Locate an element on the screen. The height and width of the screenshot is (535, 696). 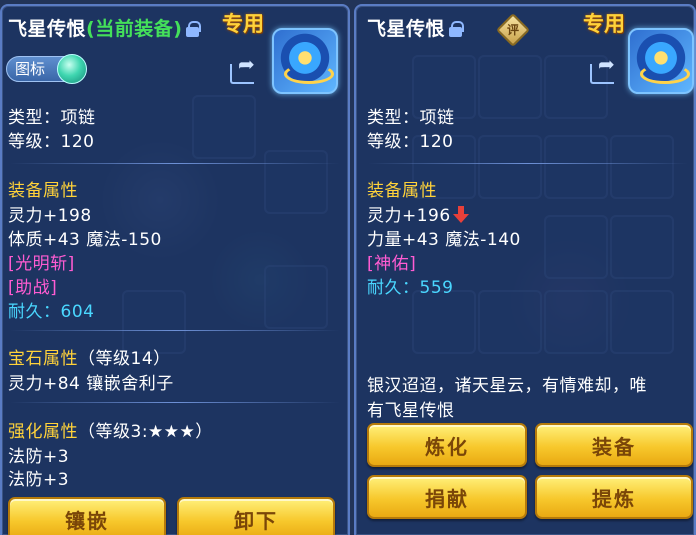
extract-button: 提炼 is located at coordinates (614, 497).